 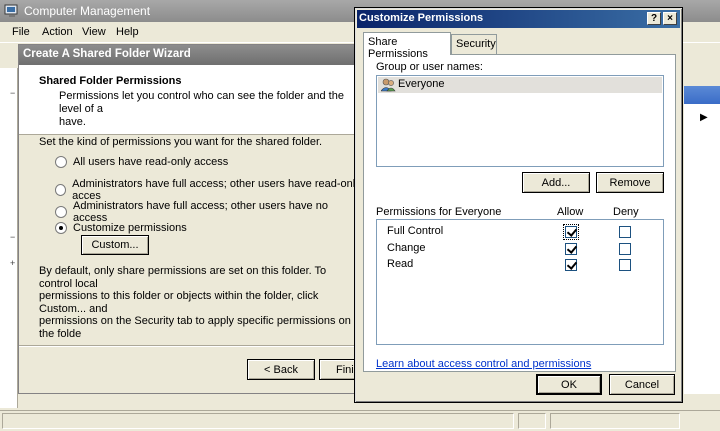 I want to click on wizard-titlebar: Create A Shared Folder Wizard, so click(x=192, y=55).